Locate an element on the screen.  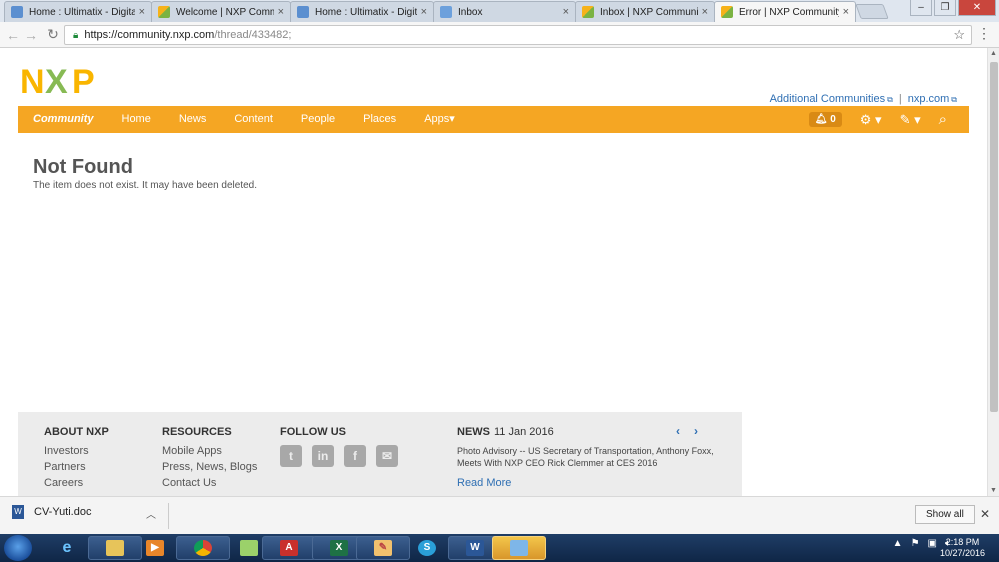
internet-explorer-icon: e is located at coordinates (67, 547).